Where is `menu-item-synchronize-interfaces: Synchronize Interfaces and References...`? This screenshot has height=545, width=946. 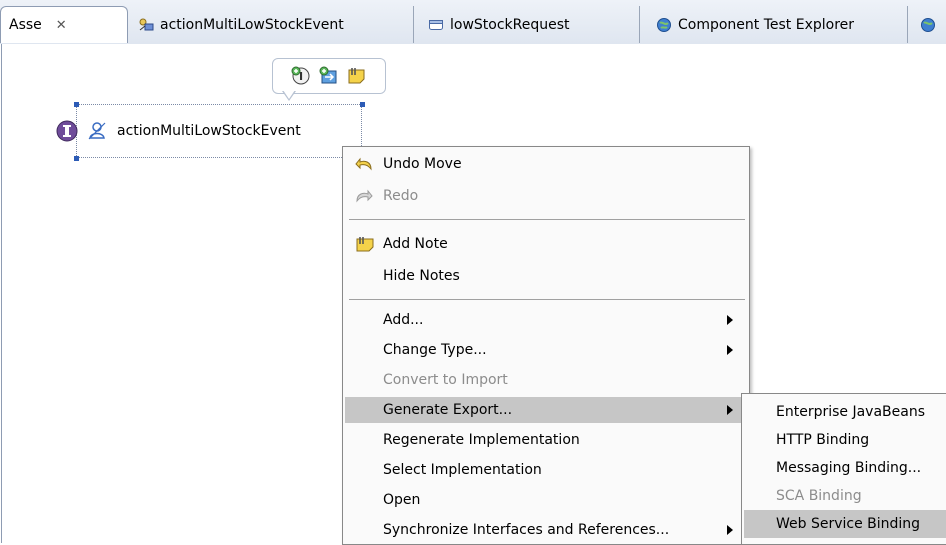 menu-item-synchronize-interfaces: Synchronize Interfaces and References... is located at coordinates (545, 530).